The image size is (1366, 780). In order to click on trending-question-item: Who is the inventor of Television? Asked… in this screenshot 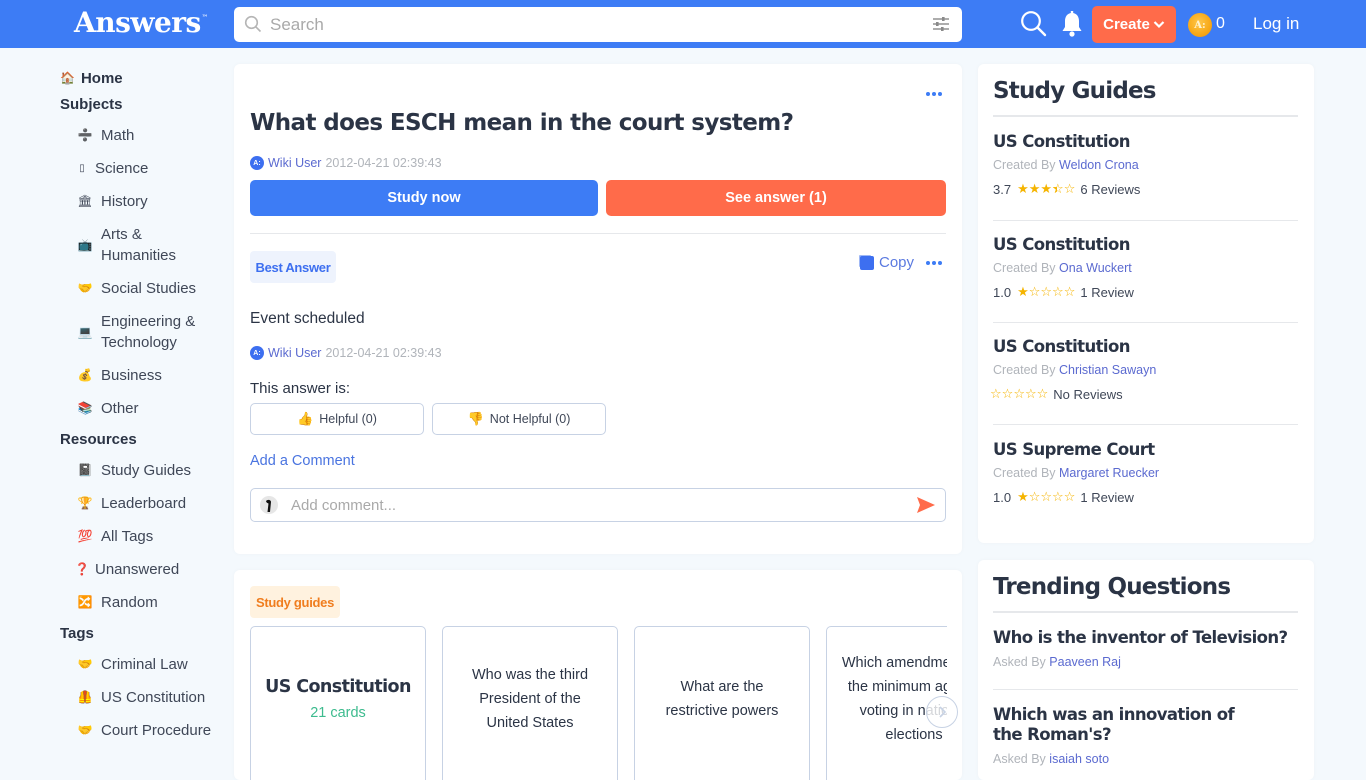, I will do `click(1145, 648)`.